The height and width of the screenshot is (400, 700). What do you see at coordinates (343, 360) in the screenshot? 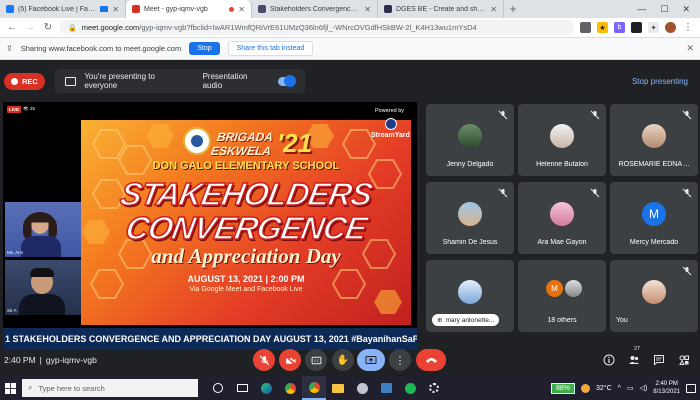
I see `raise-hand-button: ✋` at bounding box center [343, 360].